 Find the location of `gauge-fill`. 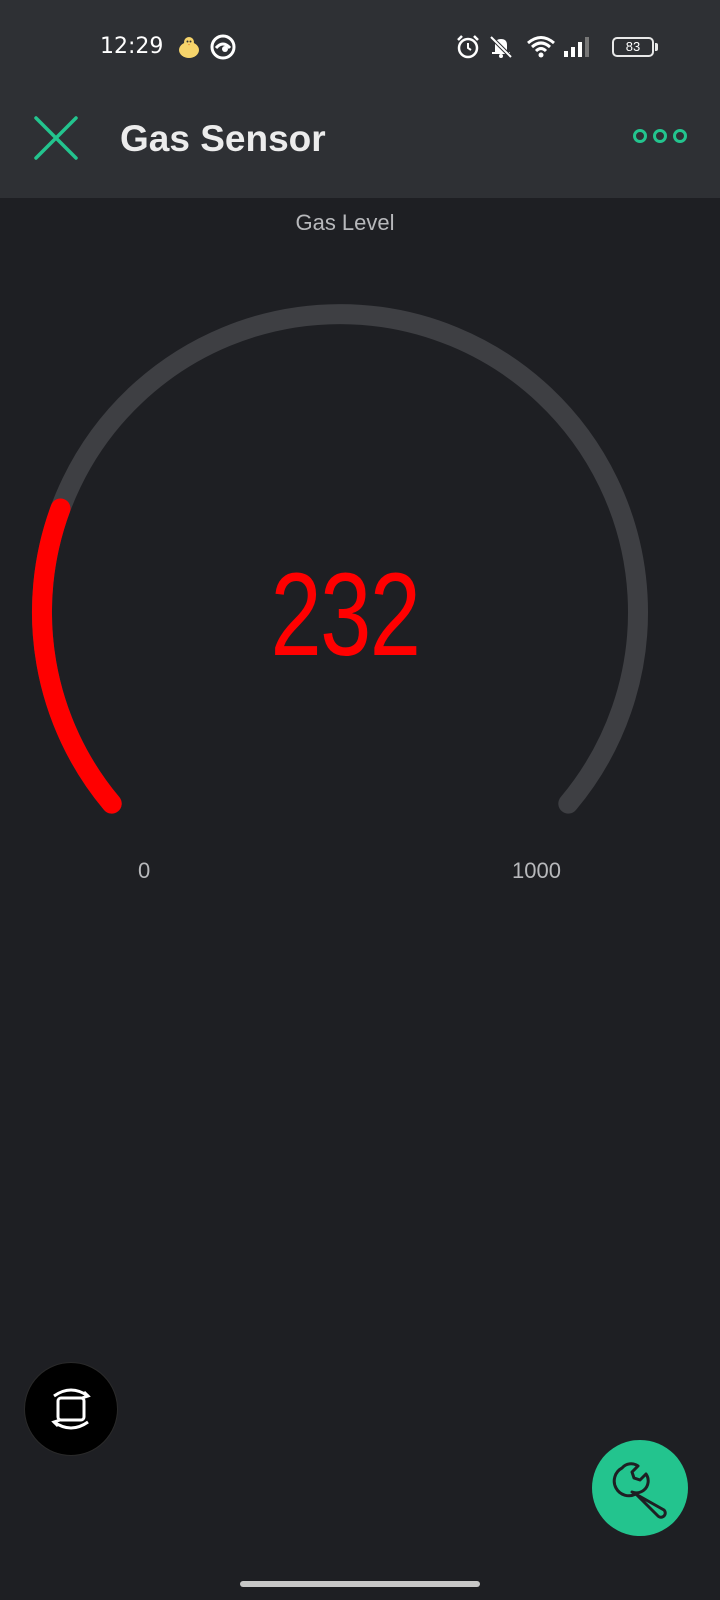

gauge-fill is located at coordinates (77, 656).